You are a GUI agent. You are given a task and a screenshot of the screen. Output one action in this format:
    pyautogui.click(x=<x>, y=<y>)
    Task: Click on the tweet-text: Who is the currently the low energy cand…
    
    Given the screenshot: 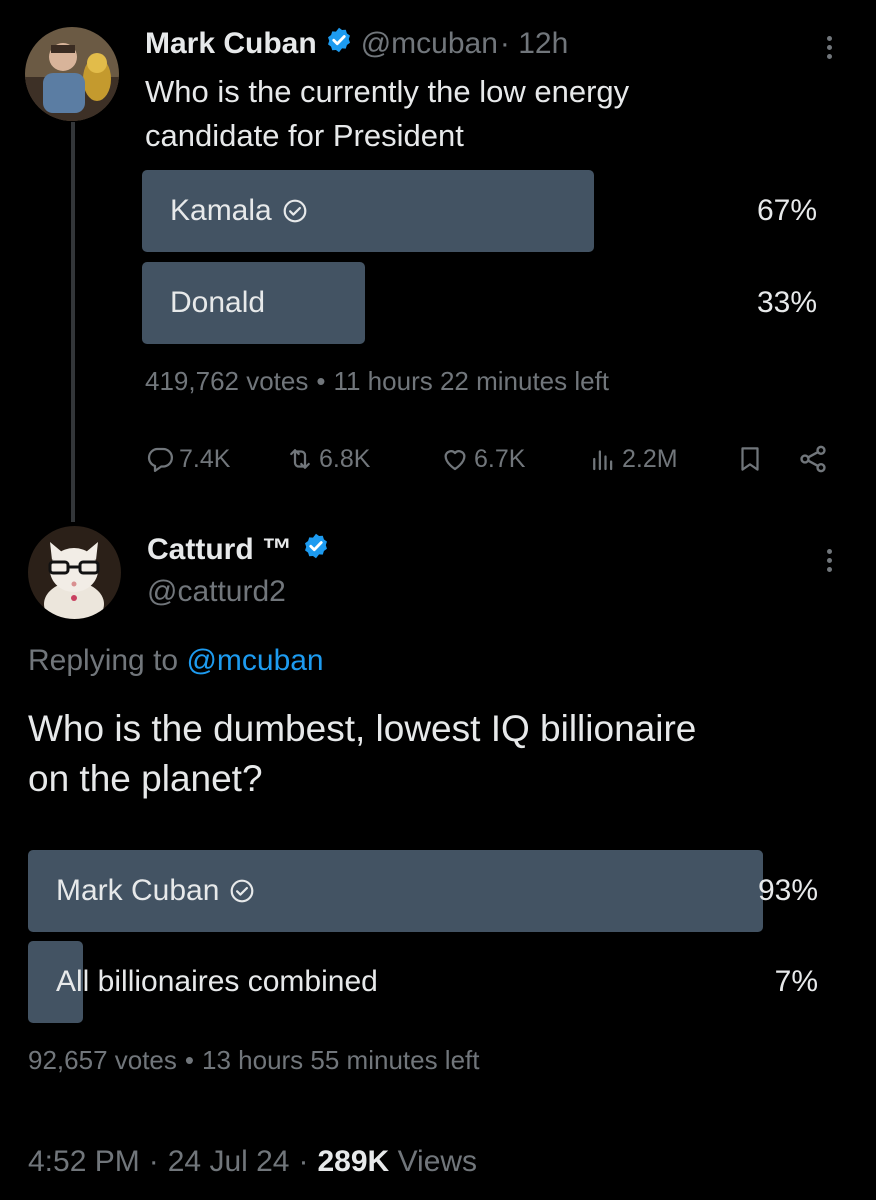 What is the action you would take?
    pyautogui.click(x=387, y=114)
    